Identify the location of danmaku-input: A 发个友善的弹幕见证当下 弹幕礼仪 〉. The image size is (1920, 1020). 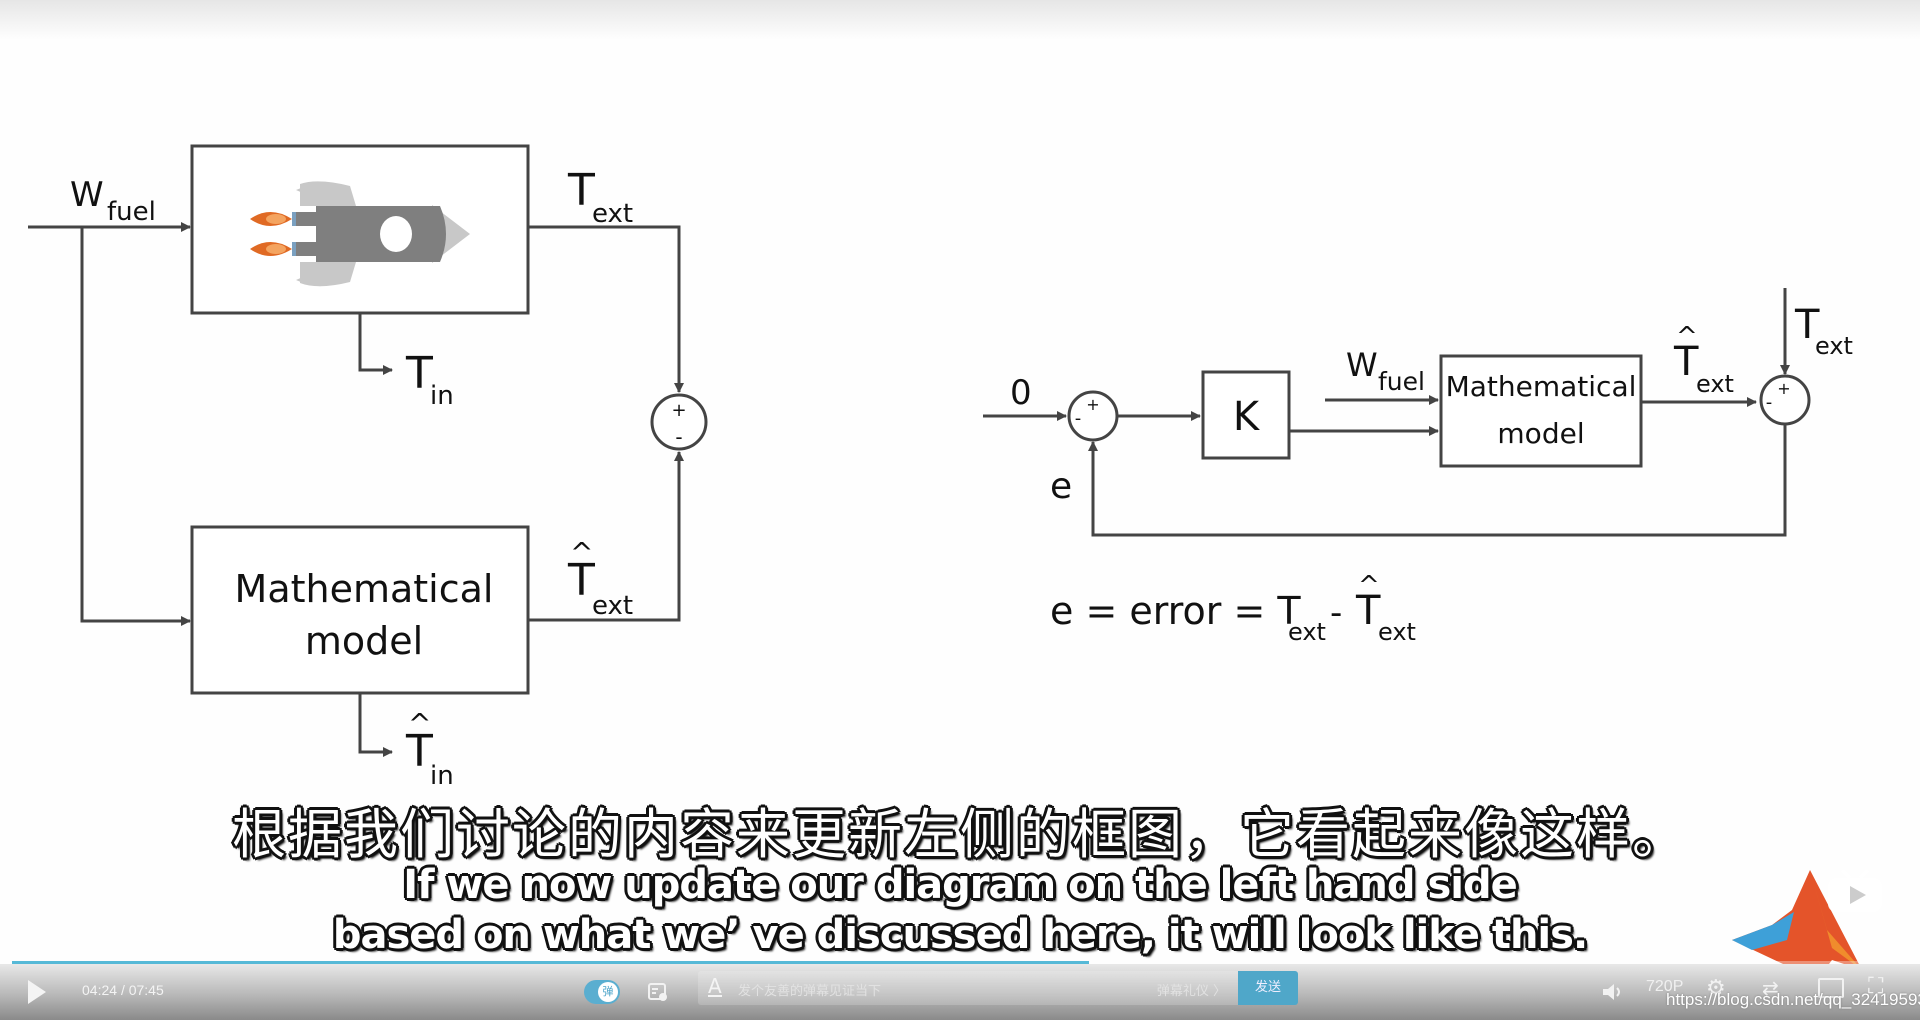
(968, 988).